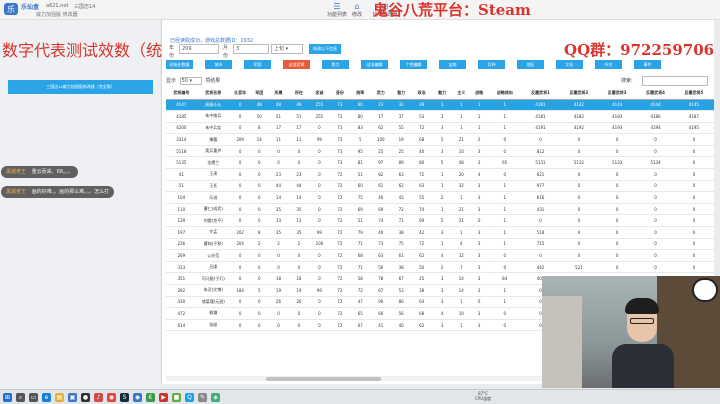  I want to click on search-icon: ⌕, so click(20, 397).